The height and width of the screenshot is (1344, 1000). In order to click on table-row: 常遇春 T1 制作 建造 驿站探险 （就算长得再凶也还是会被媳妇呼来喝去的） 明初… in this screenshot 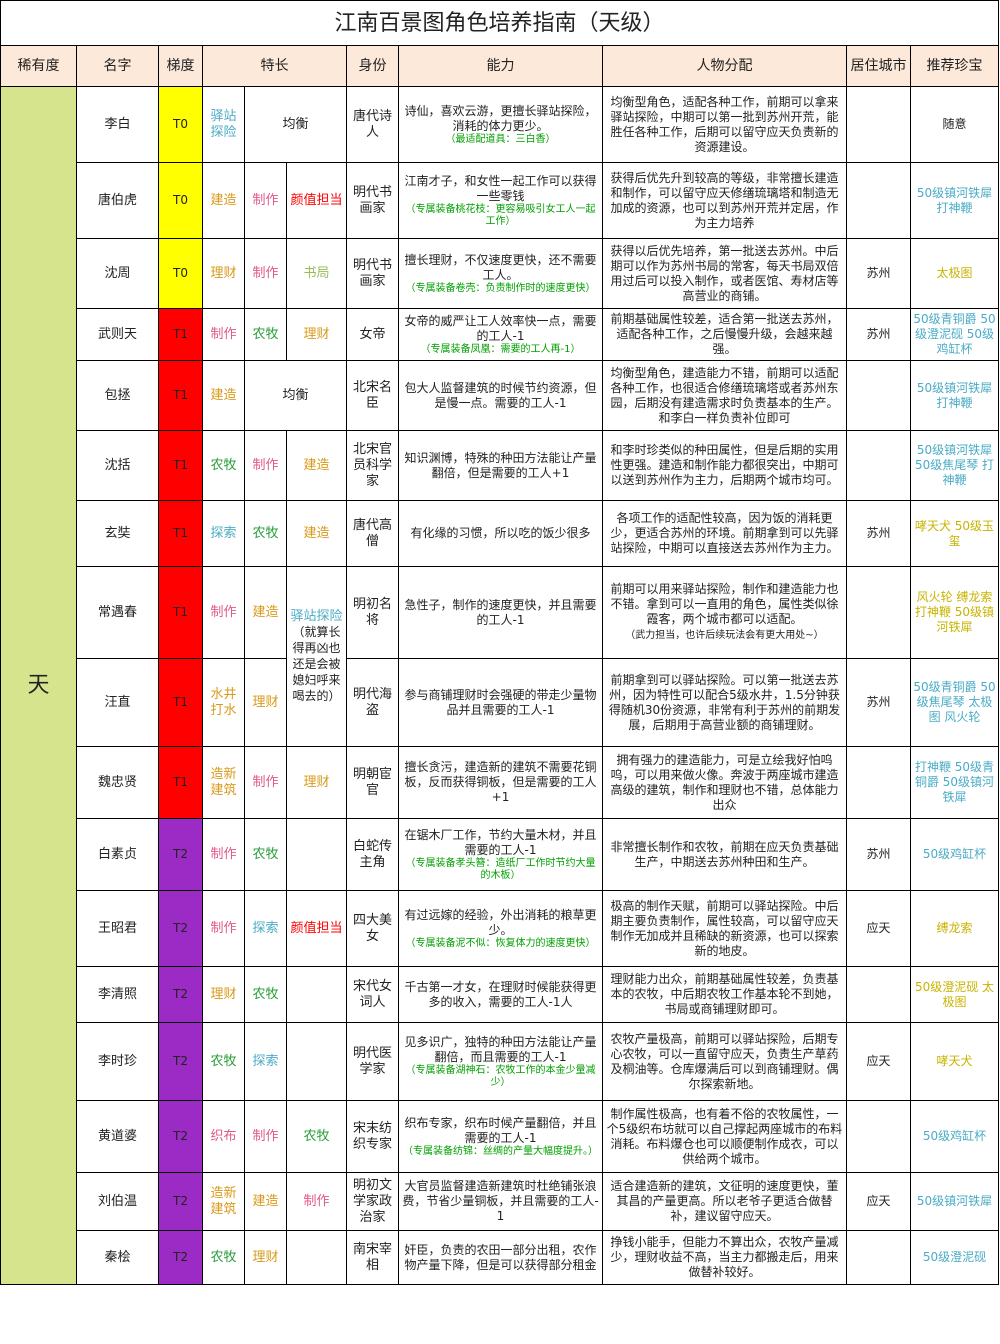, I will do `click(500, 656)`.